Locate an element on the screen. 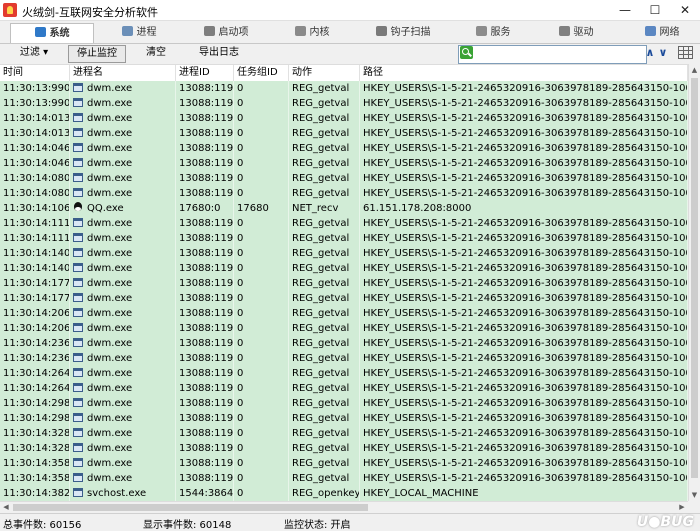 This screenshot has width=700, height=531. tab-3: 内核 is located at coordinates (312, 32).